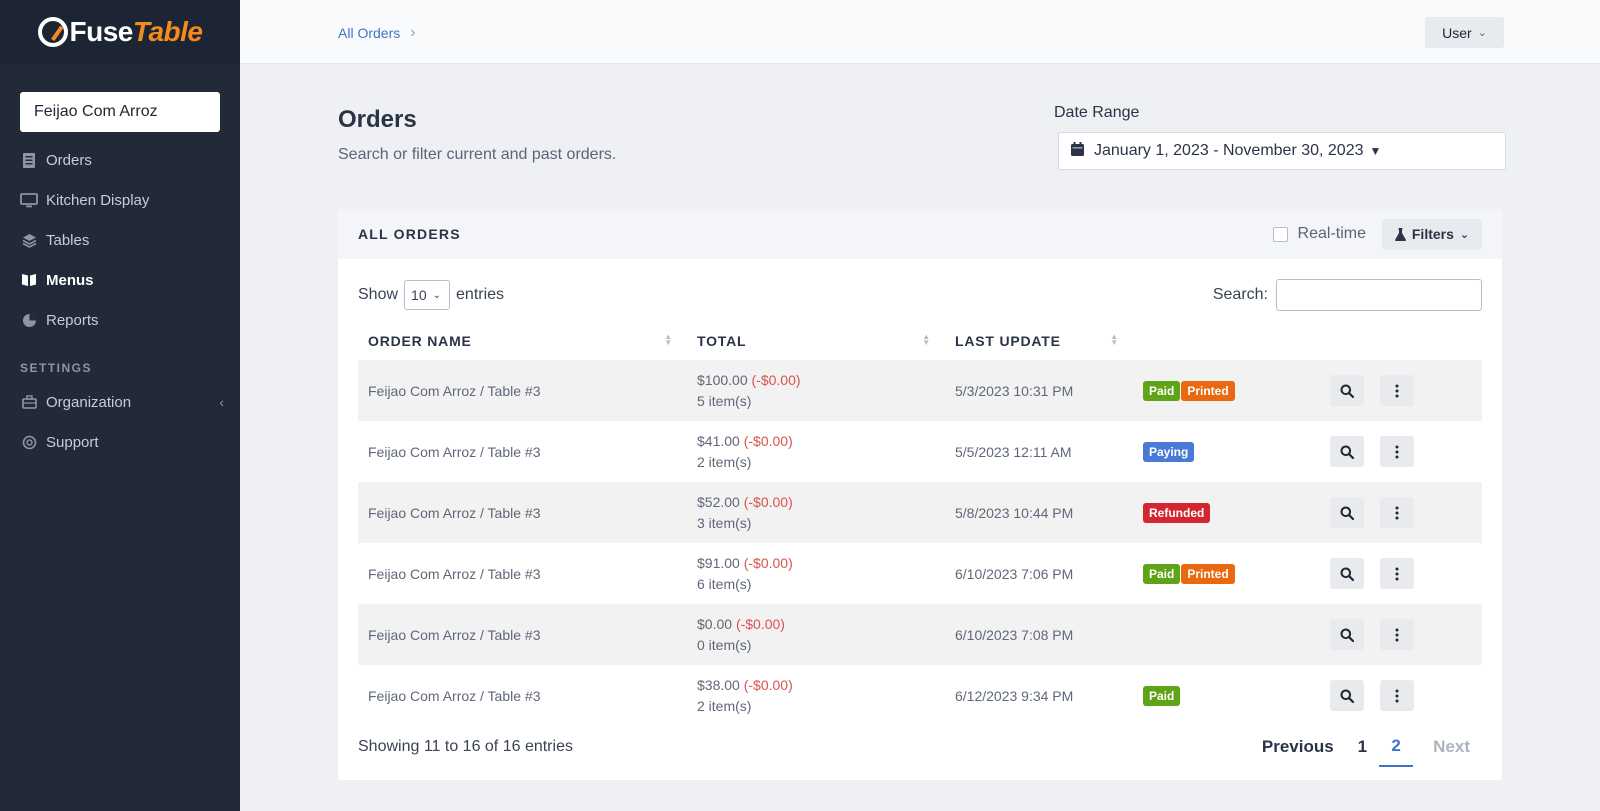  Describe the element at coordinates (120, 240) in the screenshot. I see `sidebar-item-tables: Tables` at that location.